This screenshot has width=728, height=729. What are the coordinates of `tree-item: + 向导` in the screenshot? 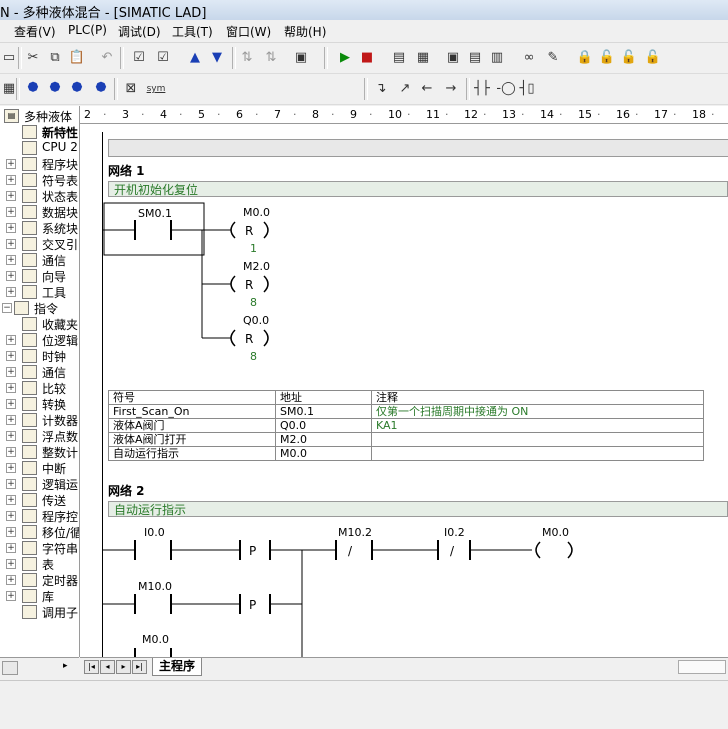 It's located at (39, 276).